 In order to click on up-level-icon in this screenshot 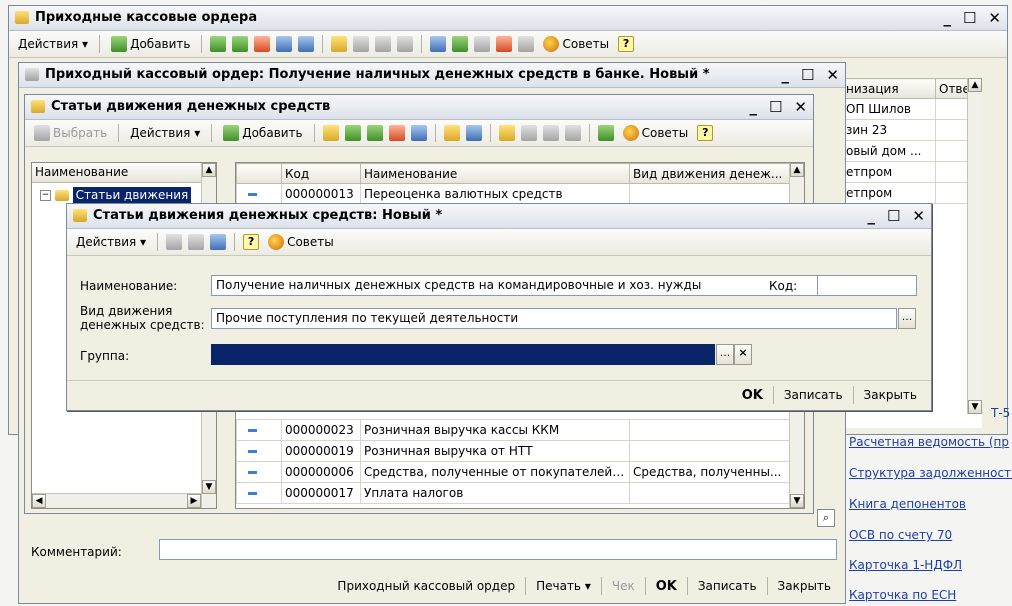, I will do `click(473, 133)`.